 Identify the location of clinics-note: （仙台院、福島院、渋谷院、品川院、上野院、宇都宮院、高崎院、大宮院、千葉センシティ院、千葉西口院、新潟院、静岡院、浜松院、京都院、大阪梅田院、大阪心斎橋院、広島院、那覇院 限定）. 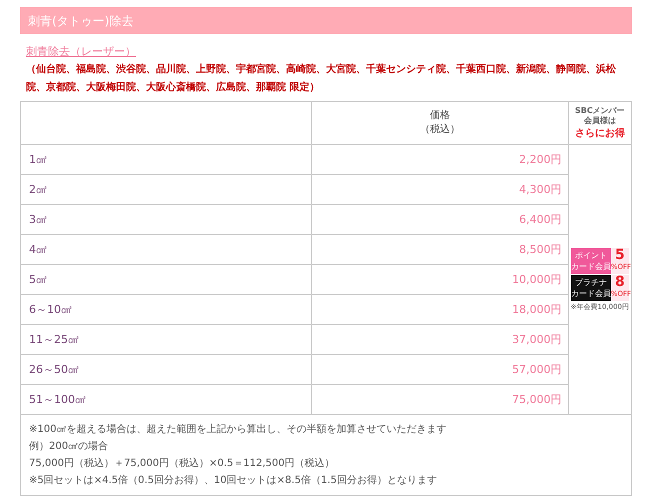
(321, 78).